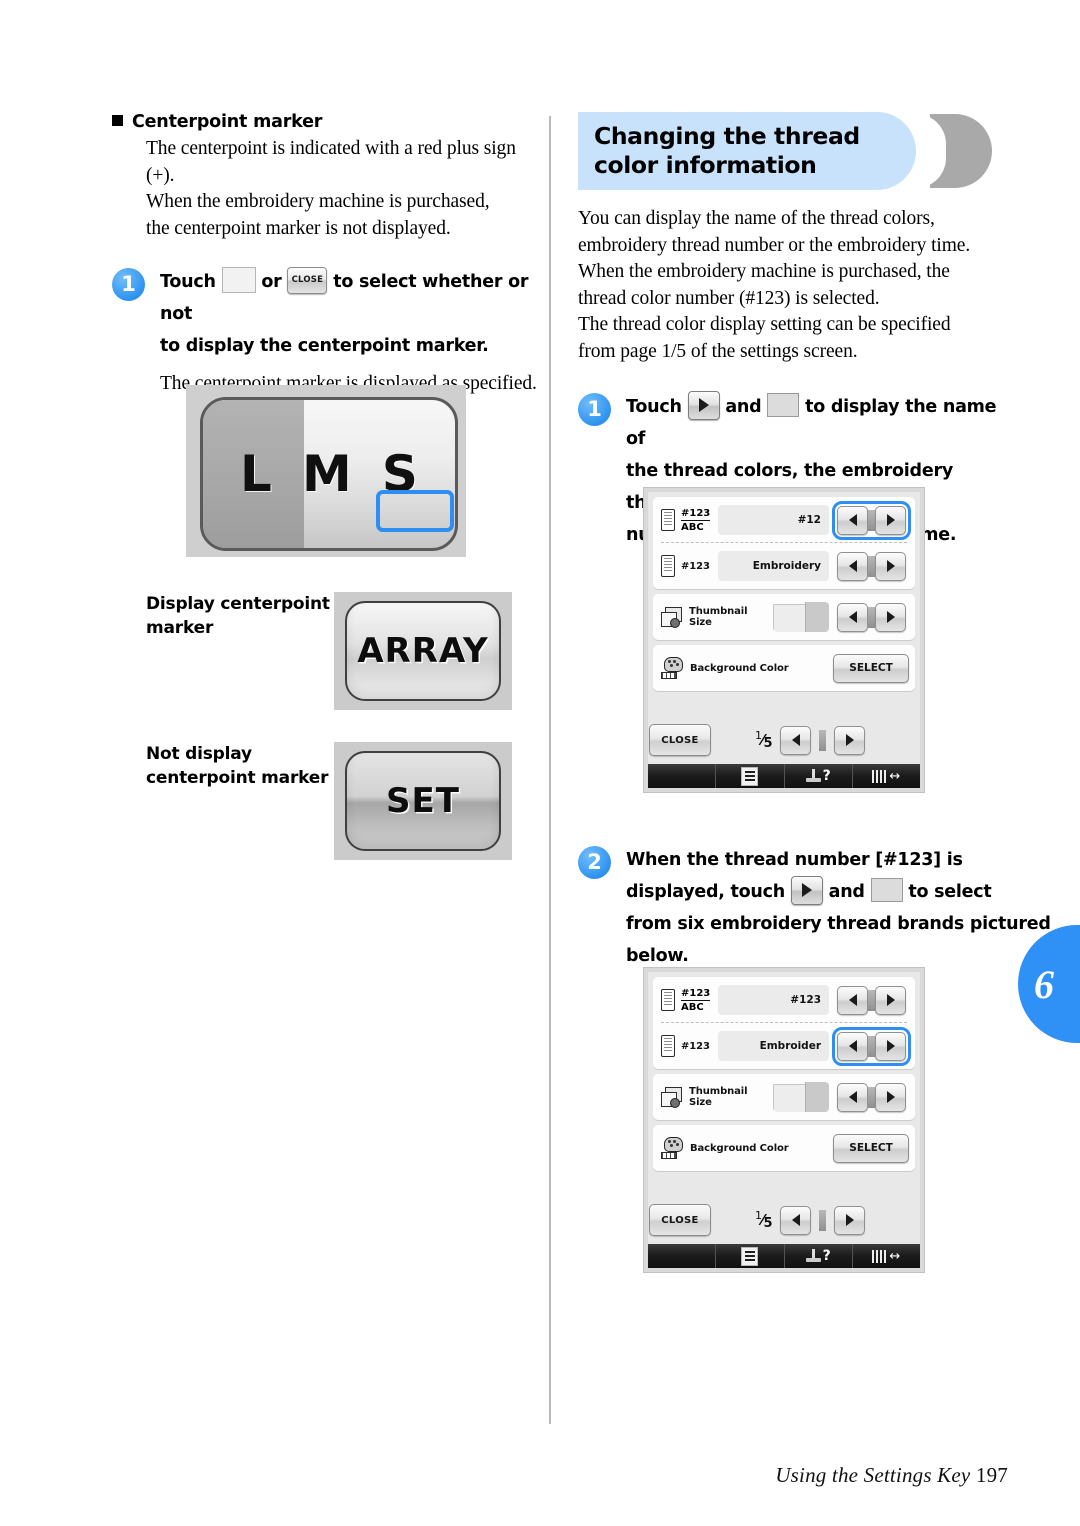 This screenshot has height=1526, width=1080. I want to click on thumbnail-size-icon, so click(671, 617).